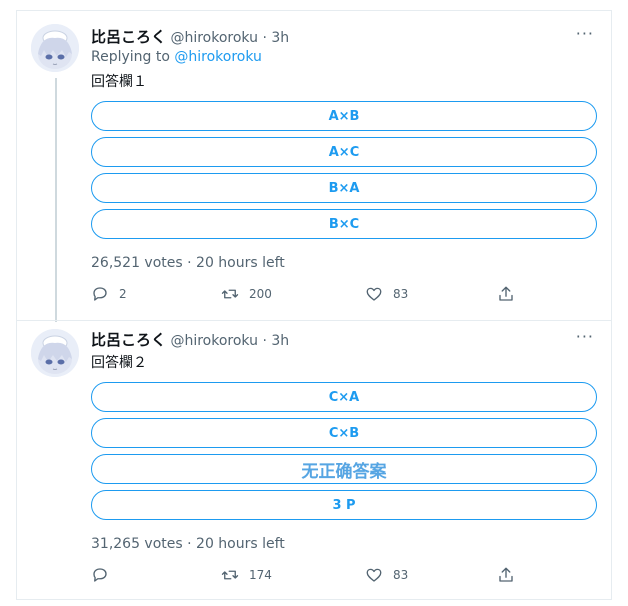  Describe the element at coordinates (344, 505) in the screenshot. I see `poll-choice: 3 P` at that location.